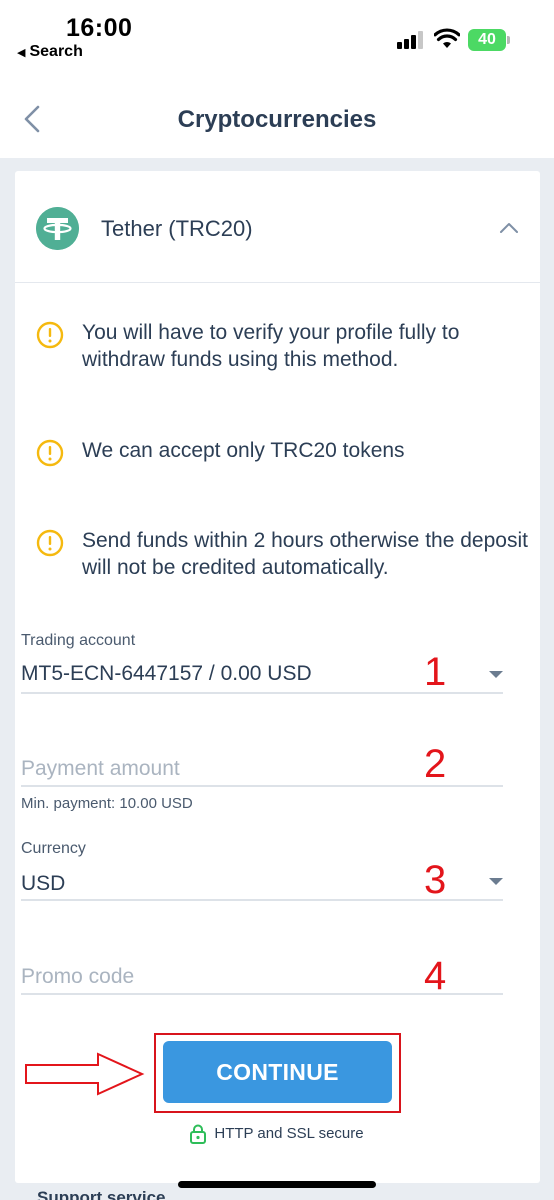  What do you see at coordinates (435, 672) in the screenshot?
I see `annotation-number-1: 1` at bounding box center [435, 672].